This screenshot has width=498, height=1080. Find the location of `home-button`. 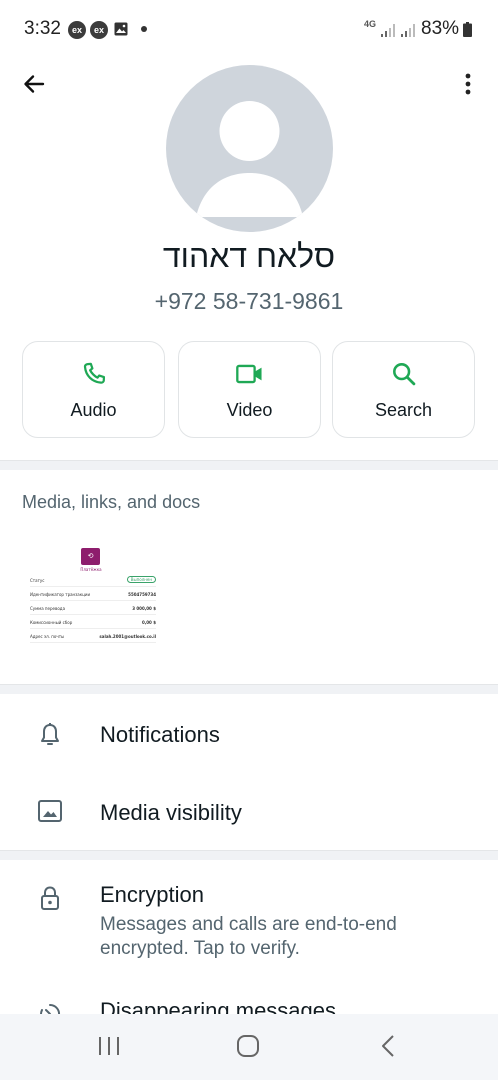

home-button is located at coordinates (248, 1046).